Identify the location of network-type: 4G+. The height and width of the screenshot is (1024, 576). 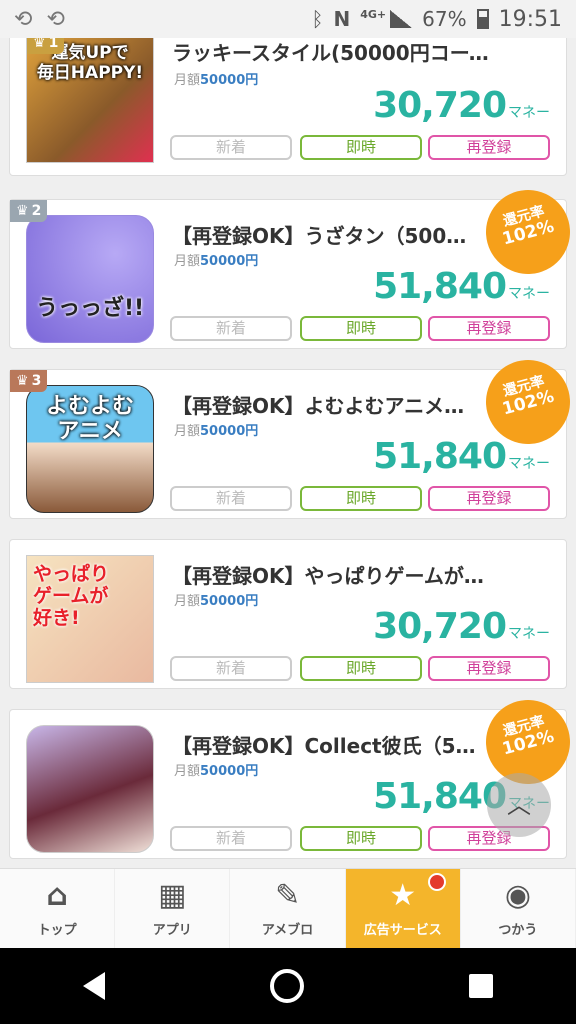
(373, 14).